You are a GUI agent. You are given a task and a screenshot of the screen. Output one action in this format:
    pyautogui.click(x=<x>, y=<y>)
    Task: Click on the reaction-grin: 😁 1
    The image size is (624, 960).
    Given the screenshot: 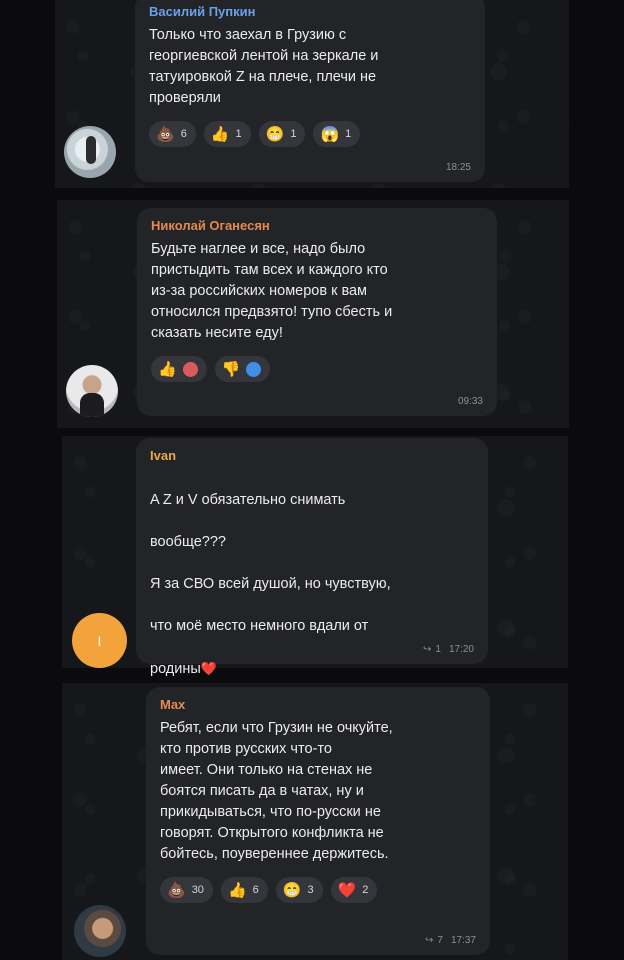 What is the action you would take?
    pyautogui.click(x=282, y=134)
    